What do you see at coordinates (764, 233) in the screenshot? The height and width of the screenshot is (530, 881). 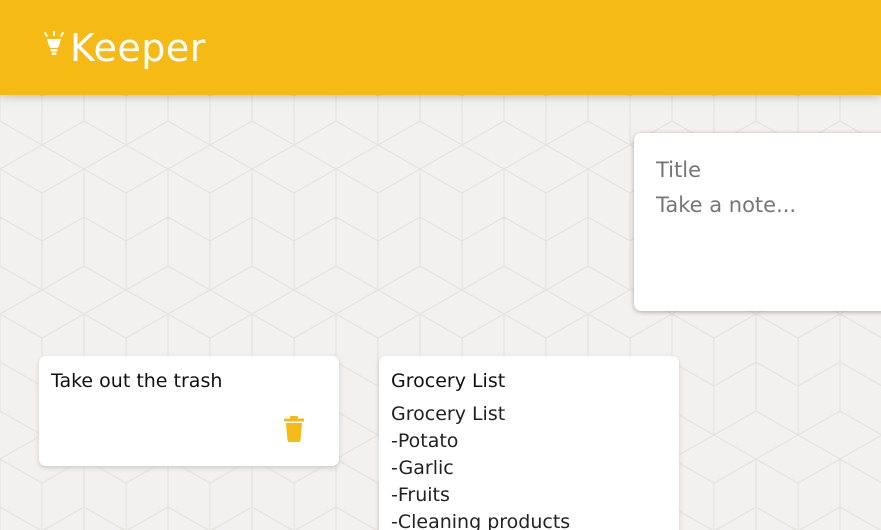 I see `note-content-input` at bounding box center [764, 233].